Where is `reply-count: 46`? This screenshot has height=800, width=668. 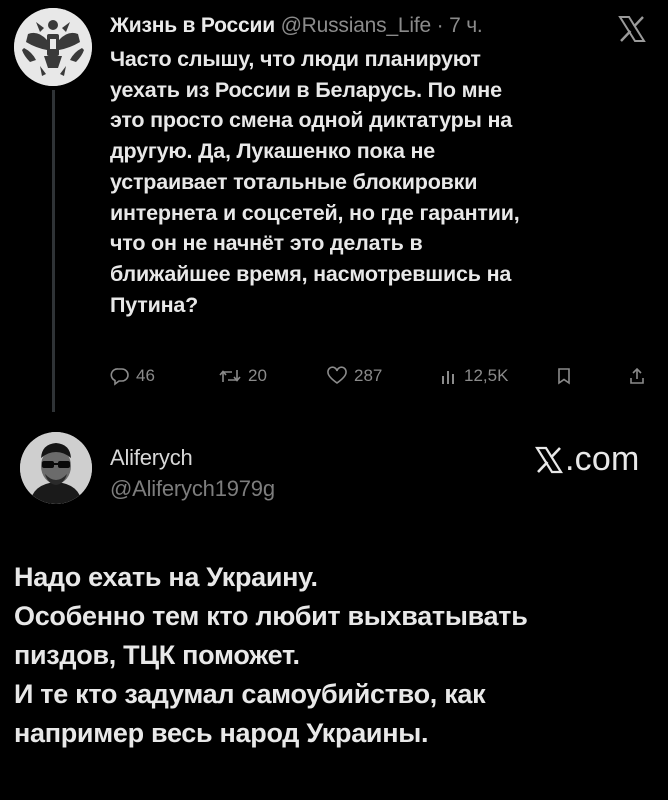
reply-count: 46 is located at coordinates (145, 375).